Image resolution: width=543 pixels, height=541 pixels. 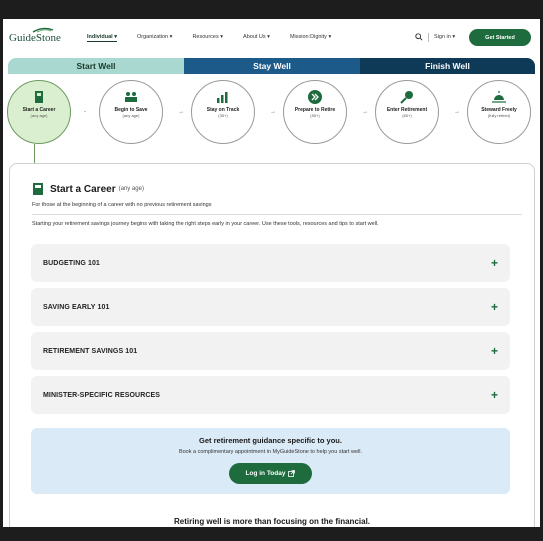 What do you see at coordinates (270, 440) in the screenshot?
I see `callout-title: Get retirement guidance specific to you.` at bounding box center [270, 440].